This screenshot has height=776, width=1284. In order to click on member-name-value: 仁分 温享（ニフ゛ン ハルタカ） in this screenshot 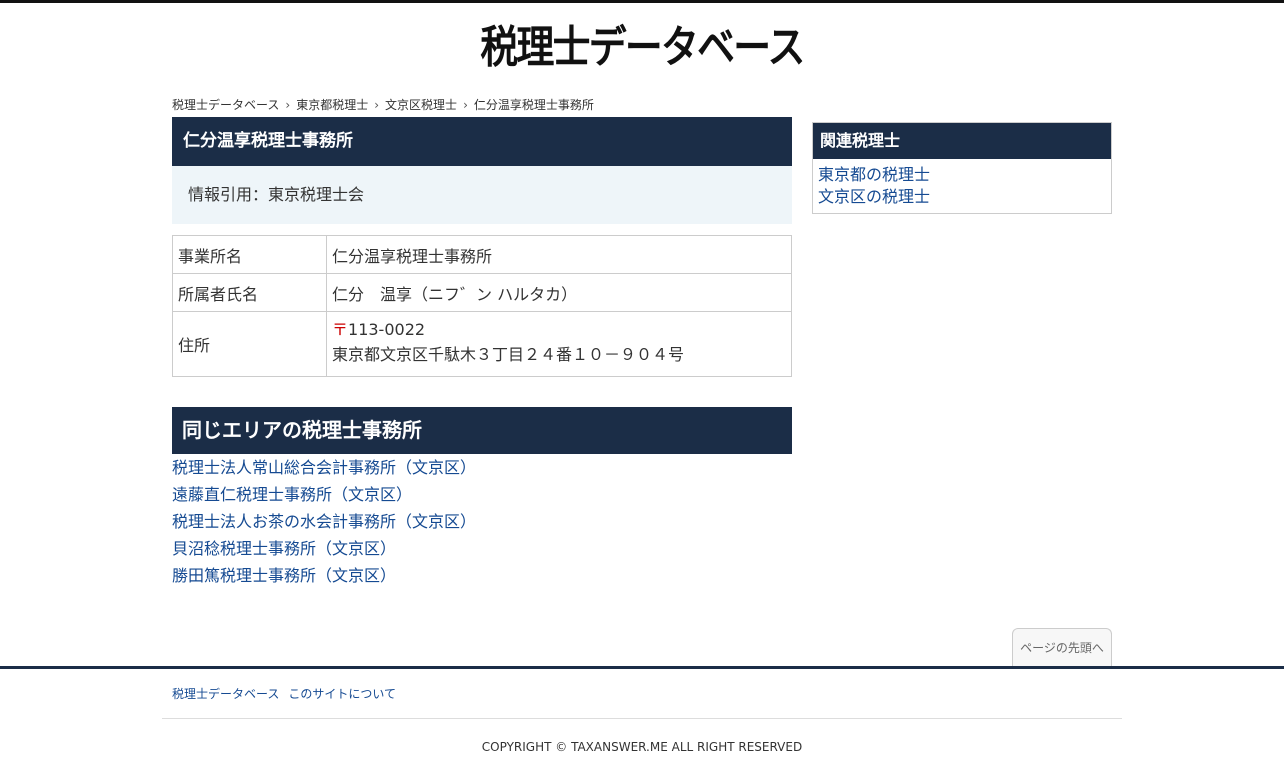, I will do `click(559, 292)`.